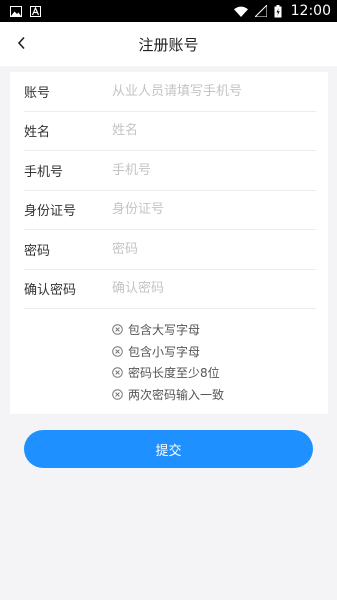 This screenshot has width=337, height=600. Describe the element at coordinates (214, 249) in the screenshot. I see `password-input` at that location.